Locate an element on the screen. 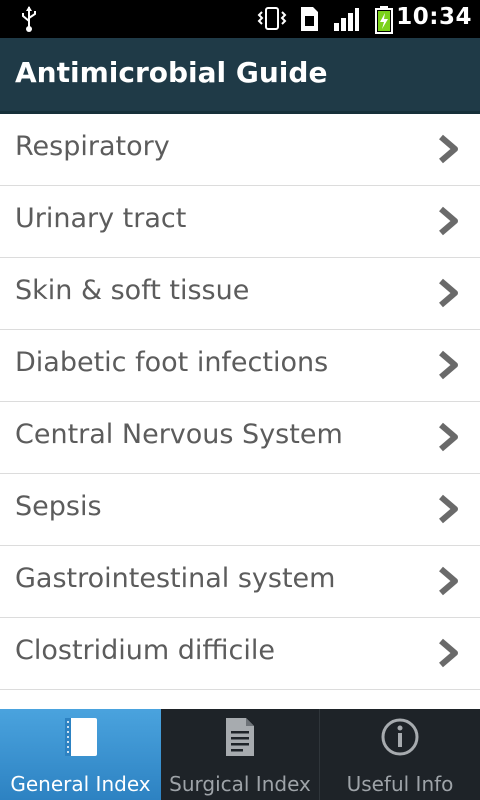  list-item-label: Respiratory is located at coordinates (92, 146).